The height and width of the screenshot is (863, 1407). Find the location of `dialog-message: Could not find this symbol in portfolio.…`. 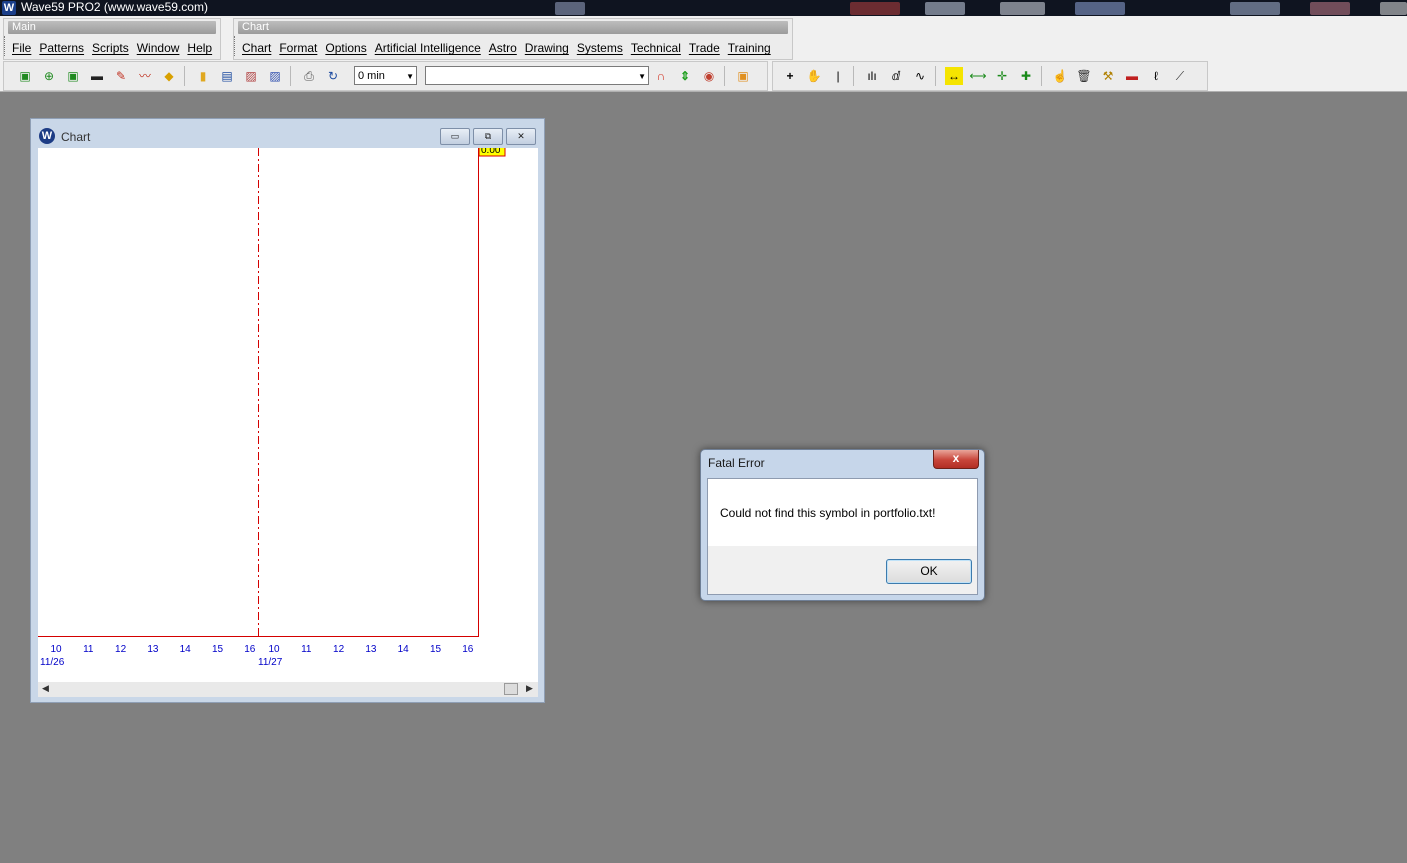

dialog-message: Could not find this symbol in portfolio.… is located at coordinates (828, 513).